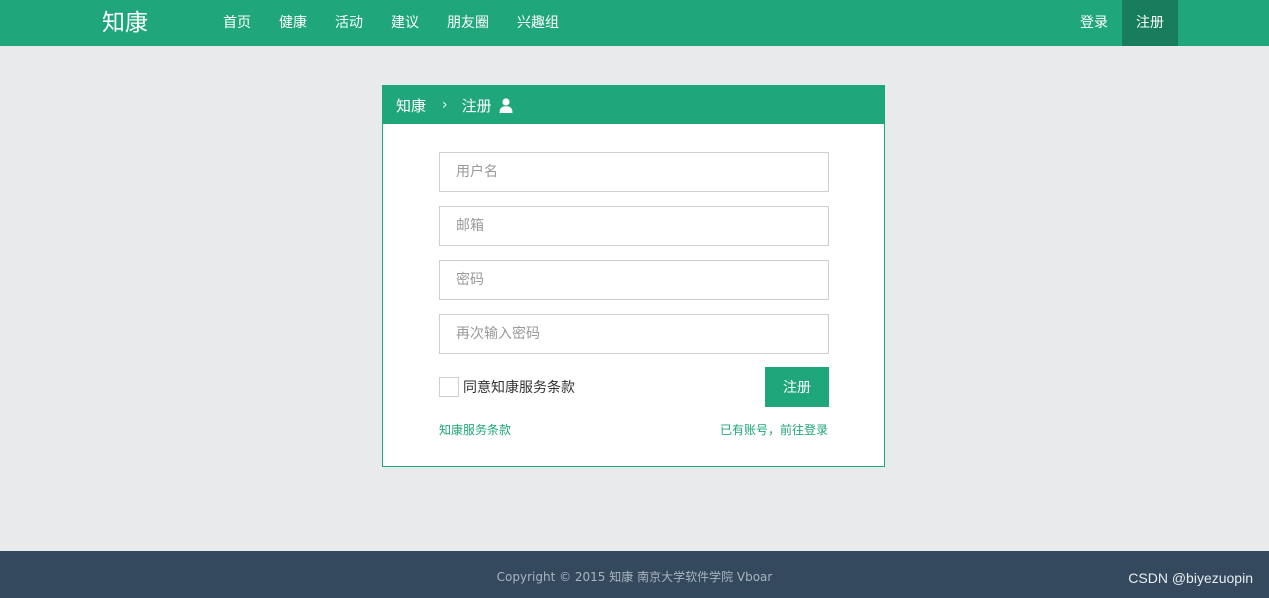  Describe the element at coordinates (476, 105) in the screenshot. I see `breadcrumb-current: 注册` at that location.